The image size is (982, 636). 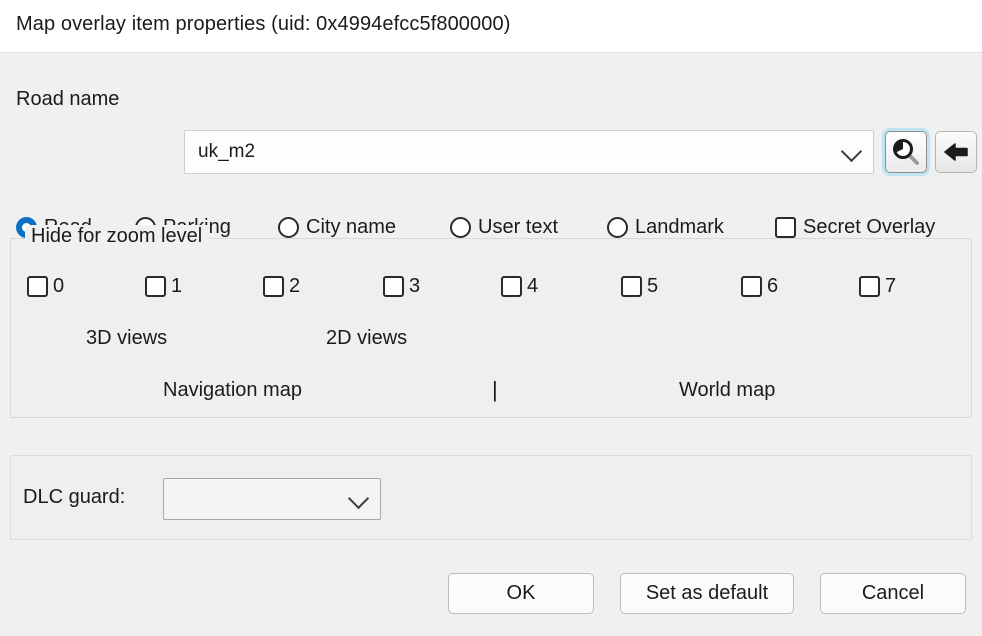 I want to click on checkbox-label-secret-overlay: Secret Overlay, so click(x=869, y=226).